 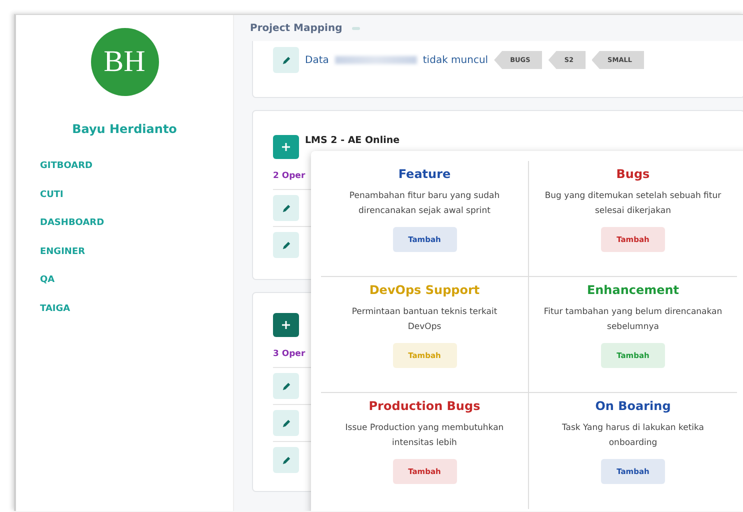 I want to click on issue-title-end: tidak muncul, so click(x=455, y=60).